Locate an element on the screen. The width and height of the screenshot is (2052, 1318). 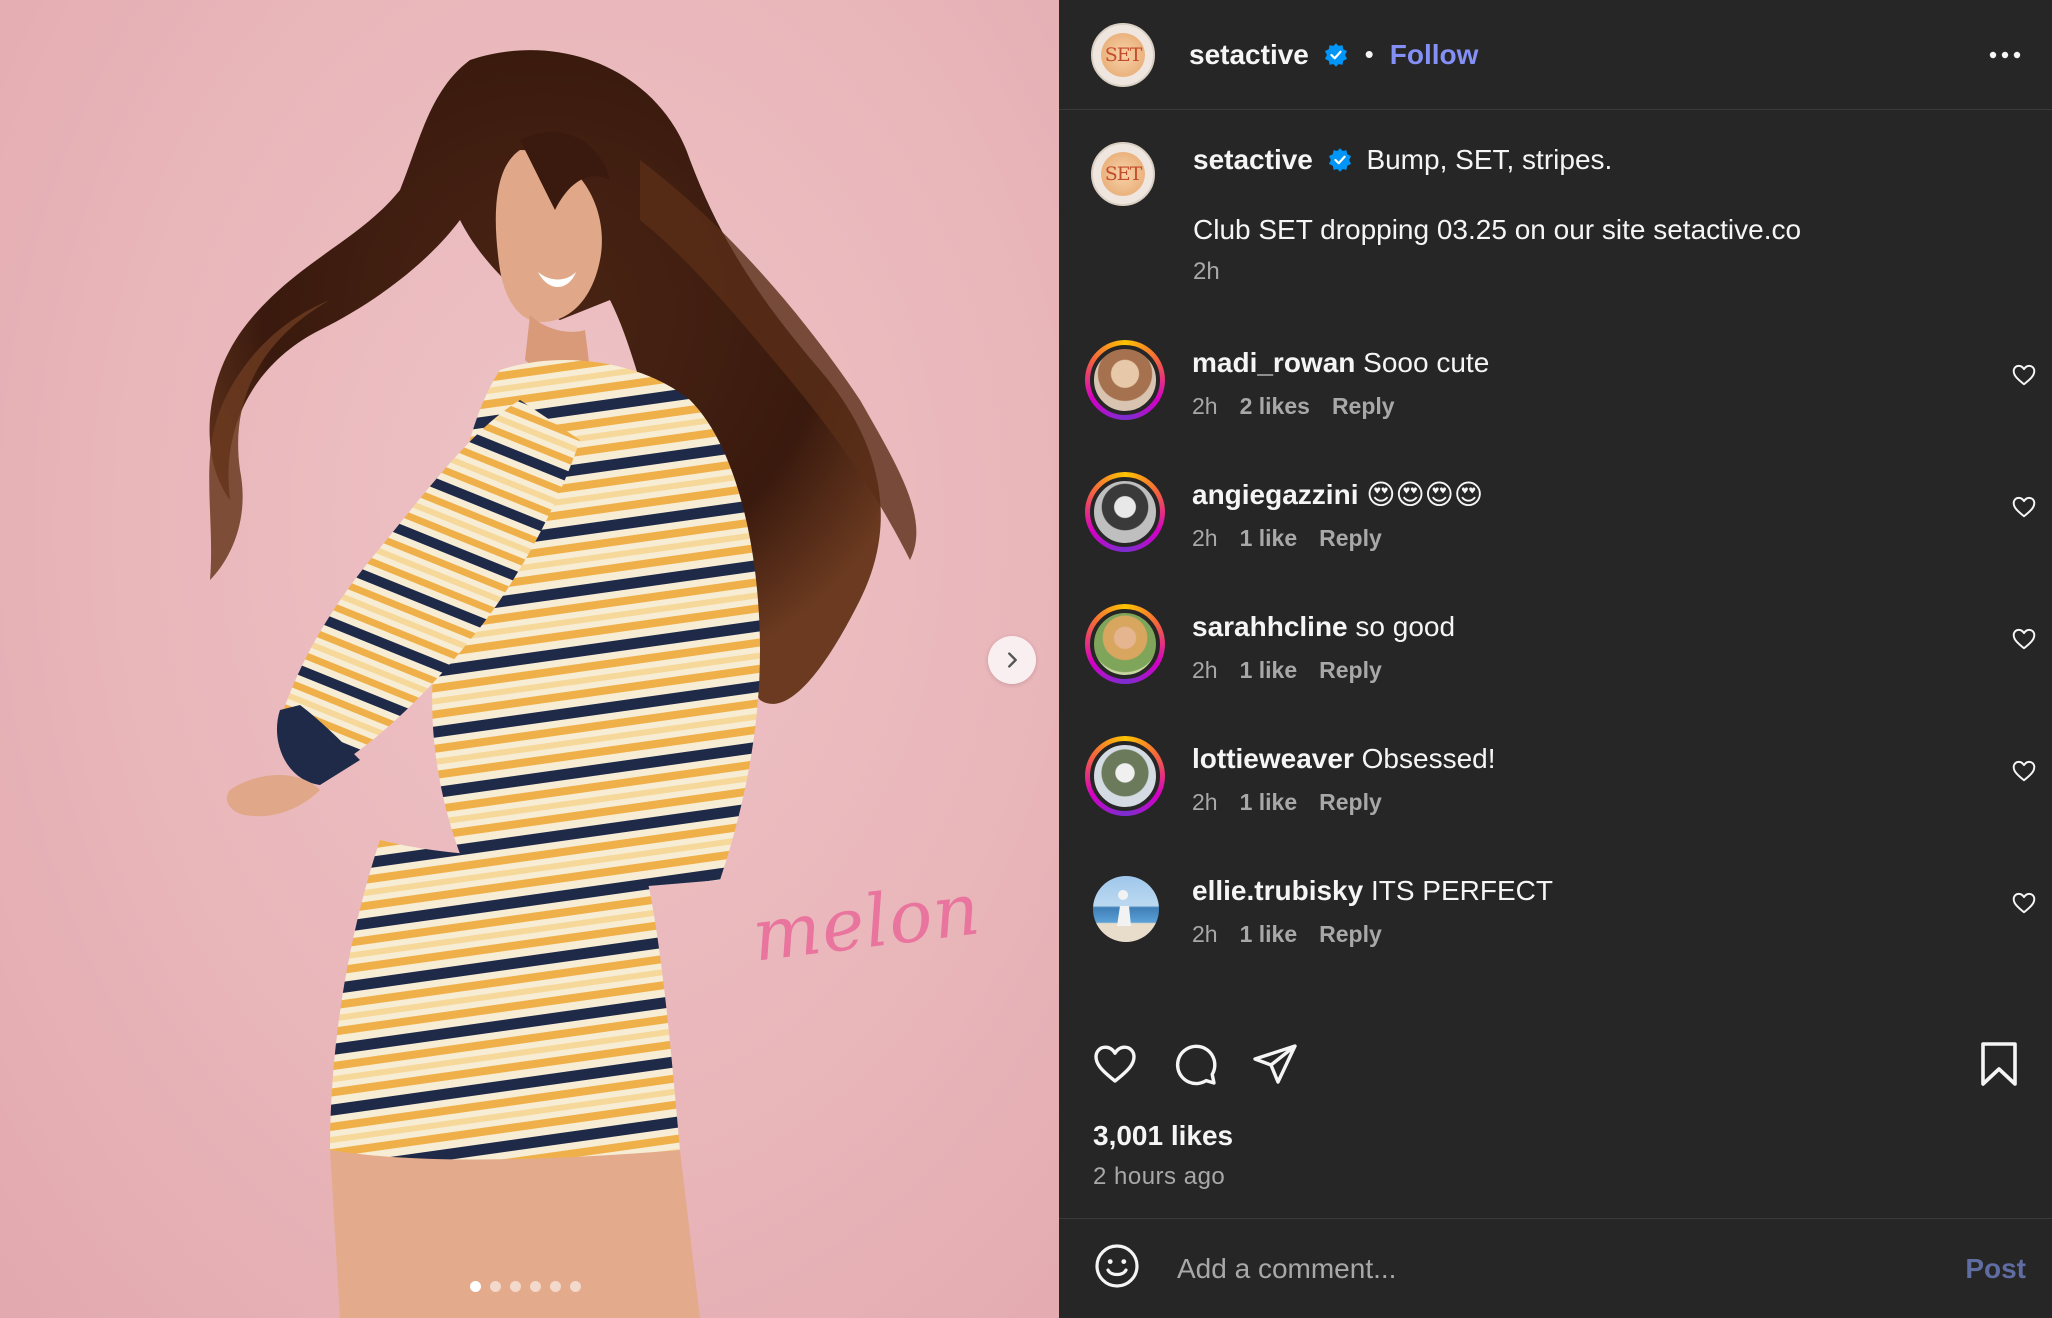
caption-line-1: Bump, SET, stripes. is located at coordinates (1489, 159).